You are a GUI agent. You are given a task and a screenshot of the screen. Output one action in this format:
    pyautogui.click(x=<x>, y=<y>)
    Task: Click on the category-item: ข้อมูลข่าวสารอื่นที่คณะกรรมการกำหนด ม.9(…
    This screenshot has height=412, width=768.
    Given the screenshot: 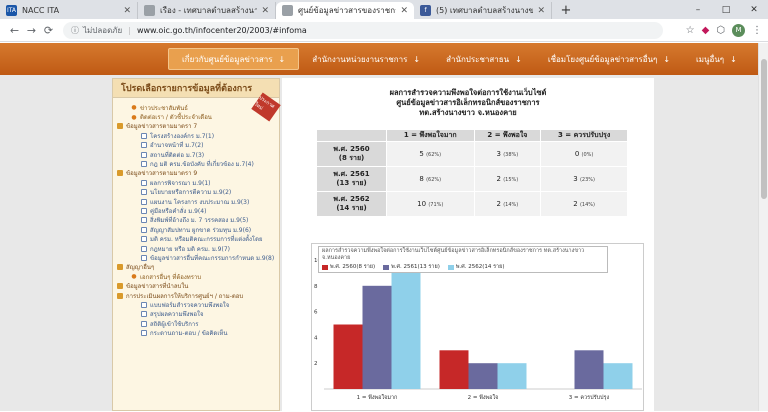 What is the action you would take?
    pyautogui.click(x=196, y=257)
    